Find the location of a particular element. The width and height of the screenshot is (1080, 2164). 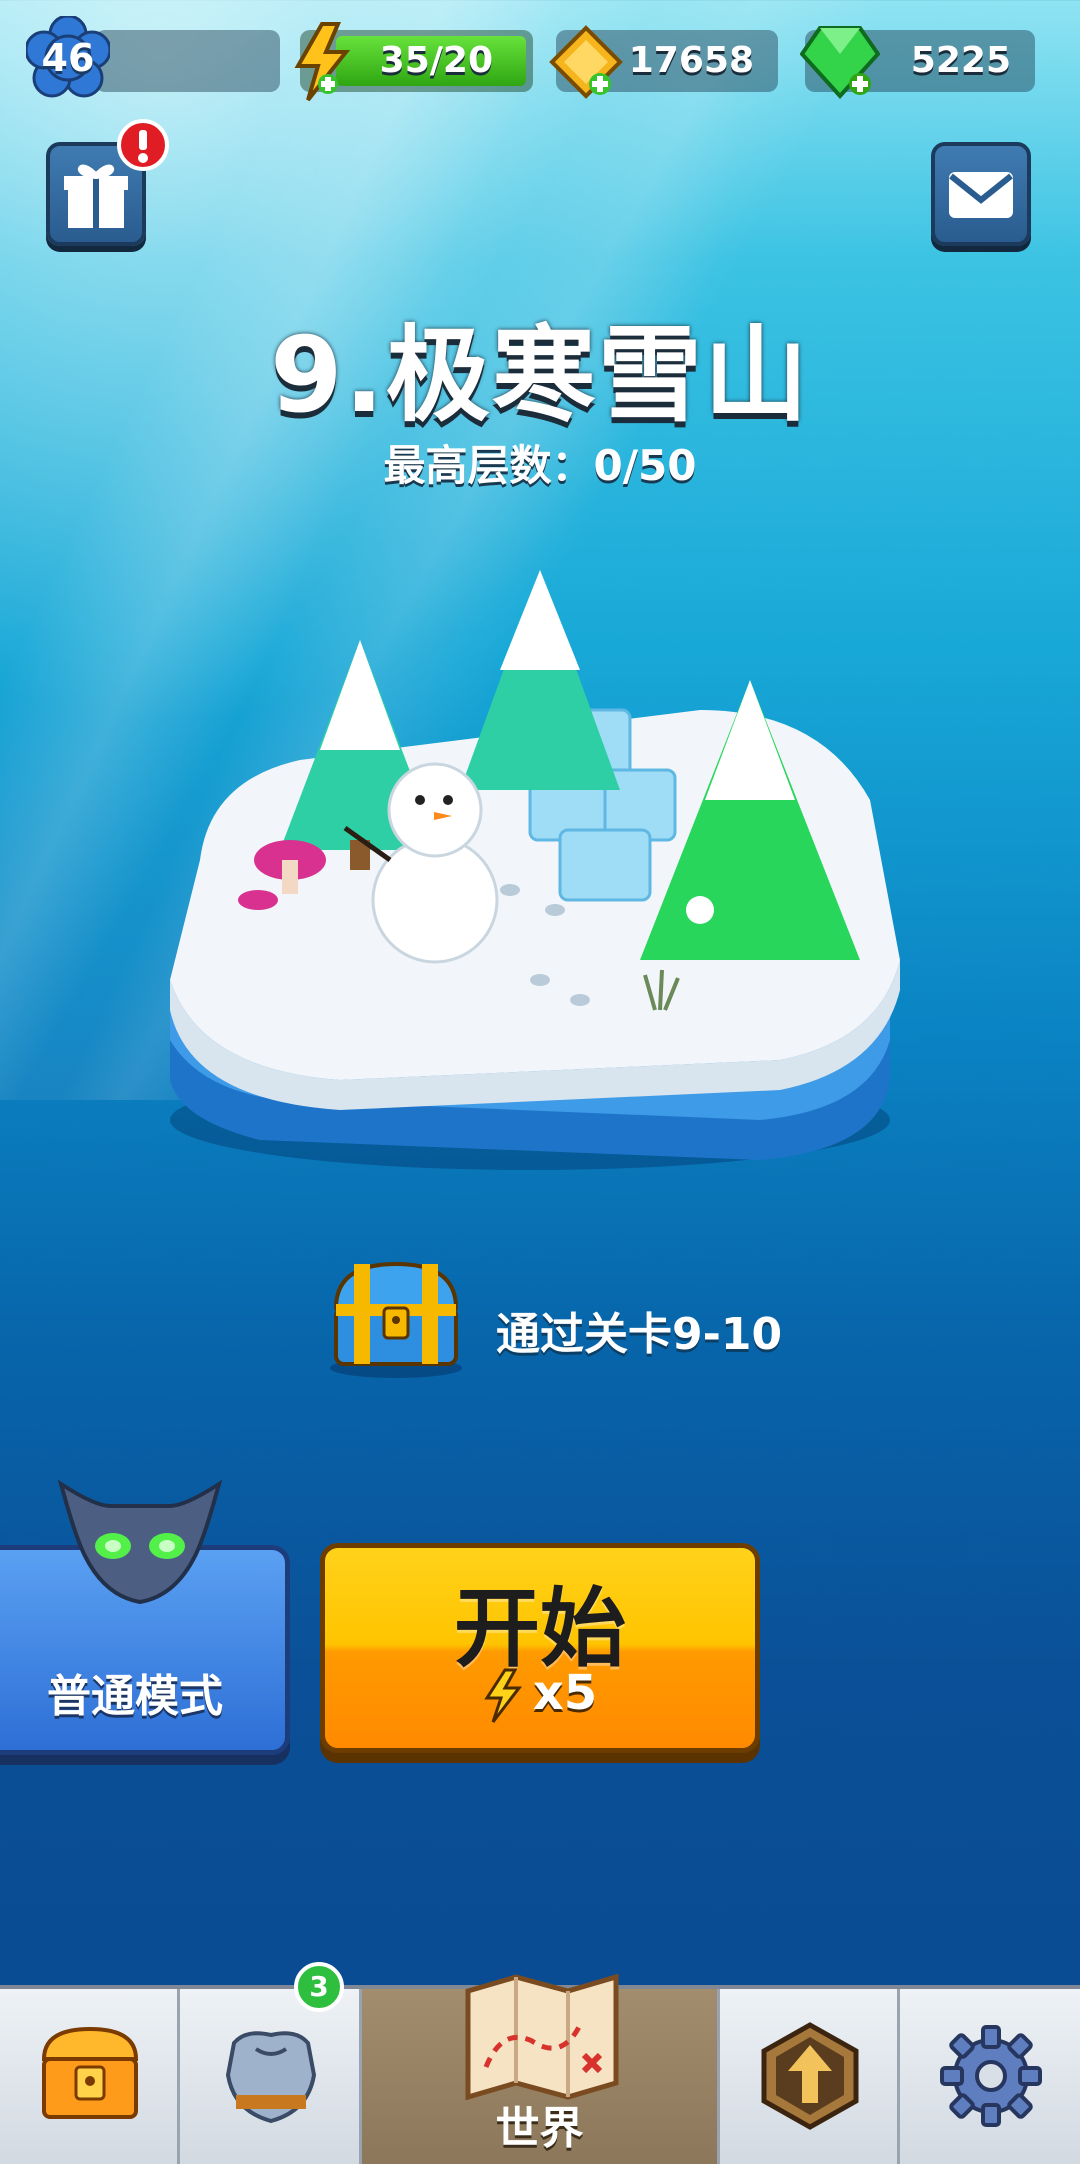

gold-ticket-icon is located at coordinates (586, 62).